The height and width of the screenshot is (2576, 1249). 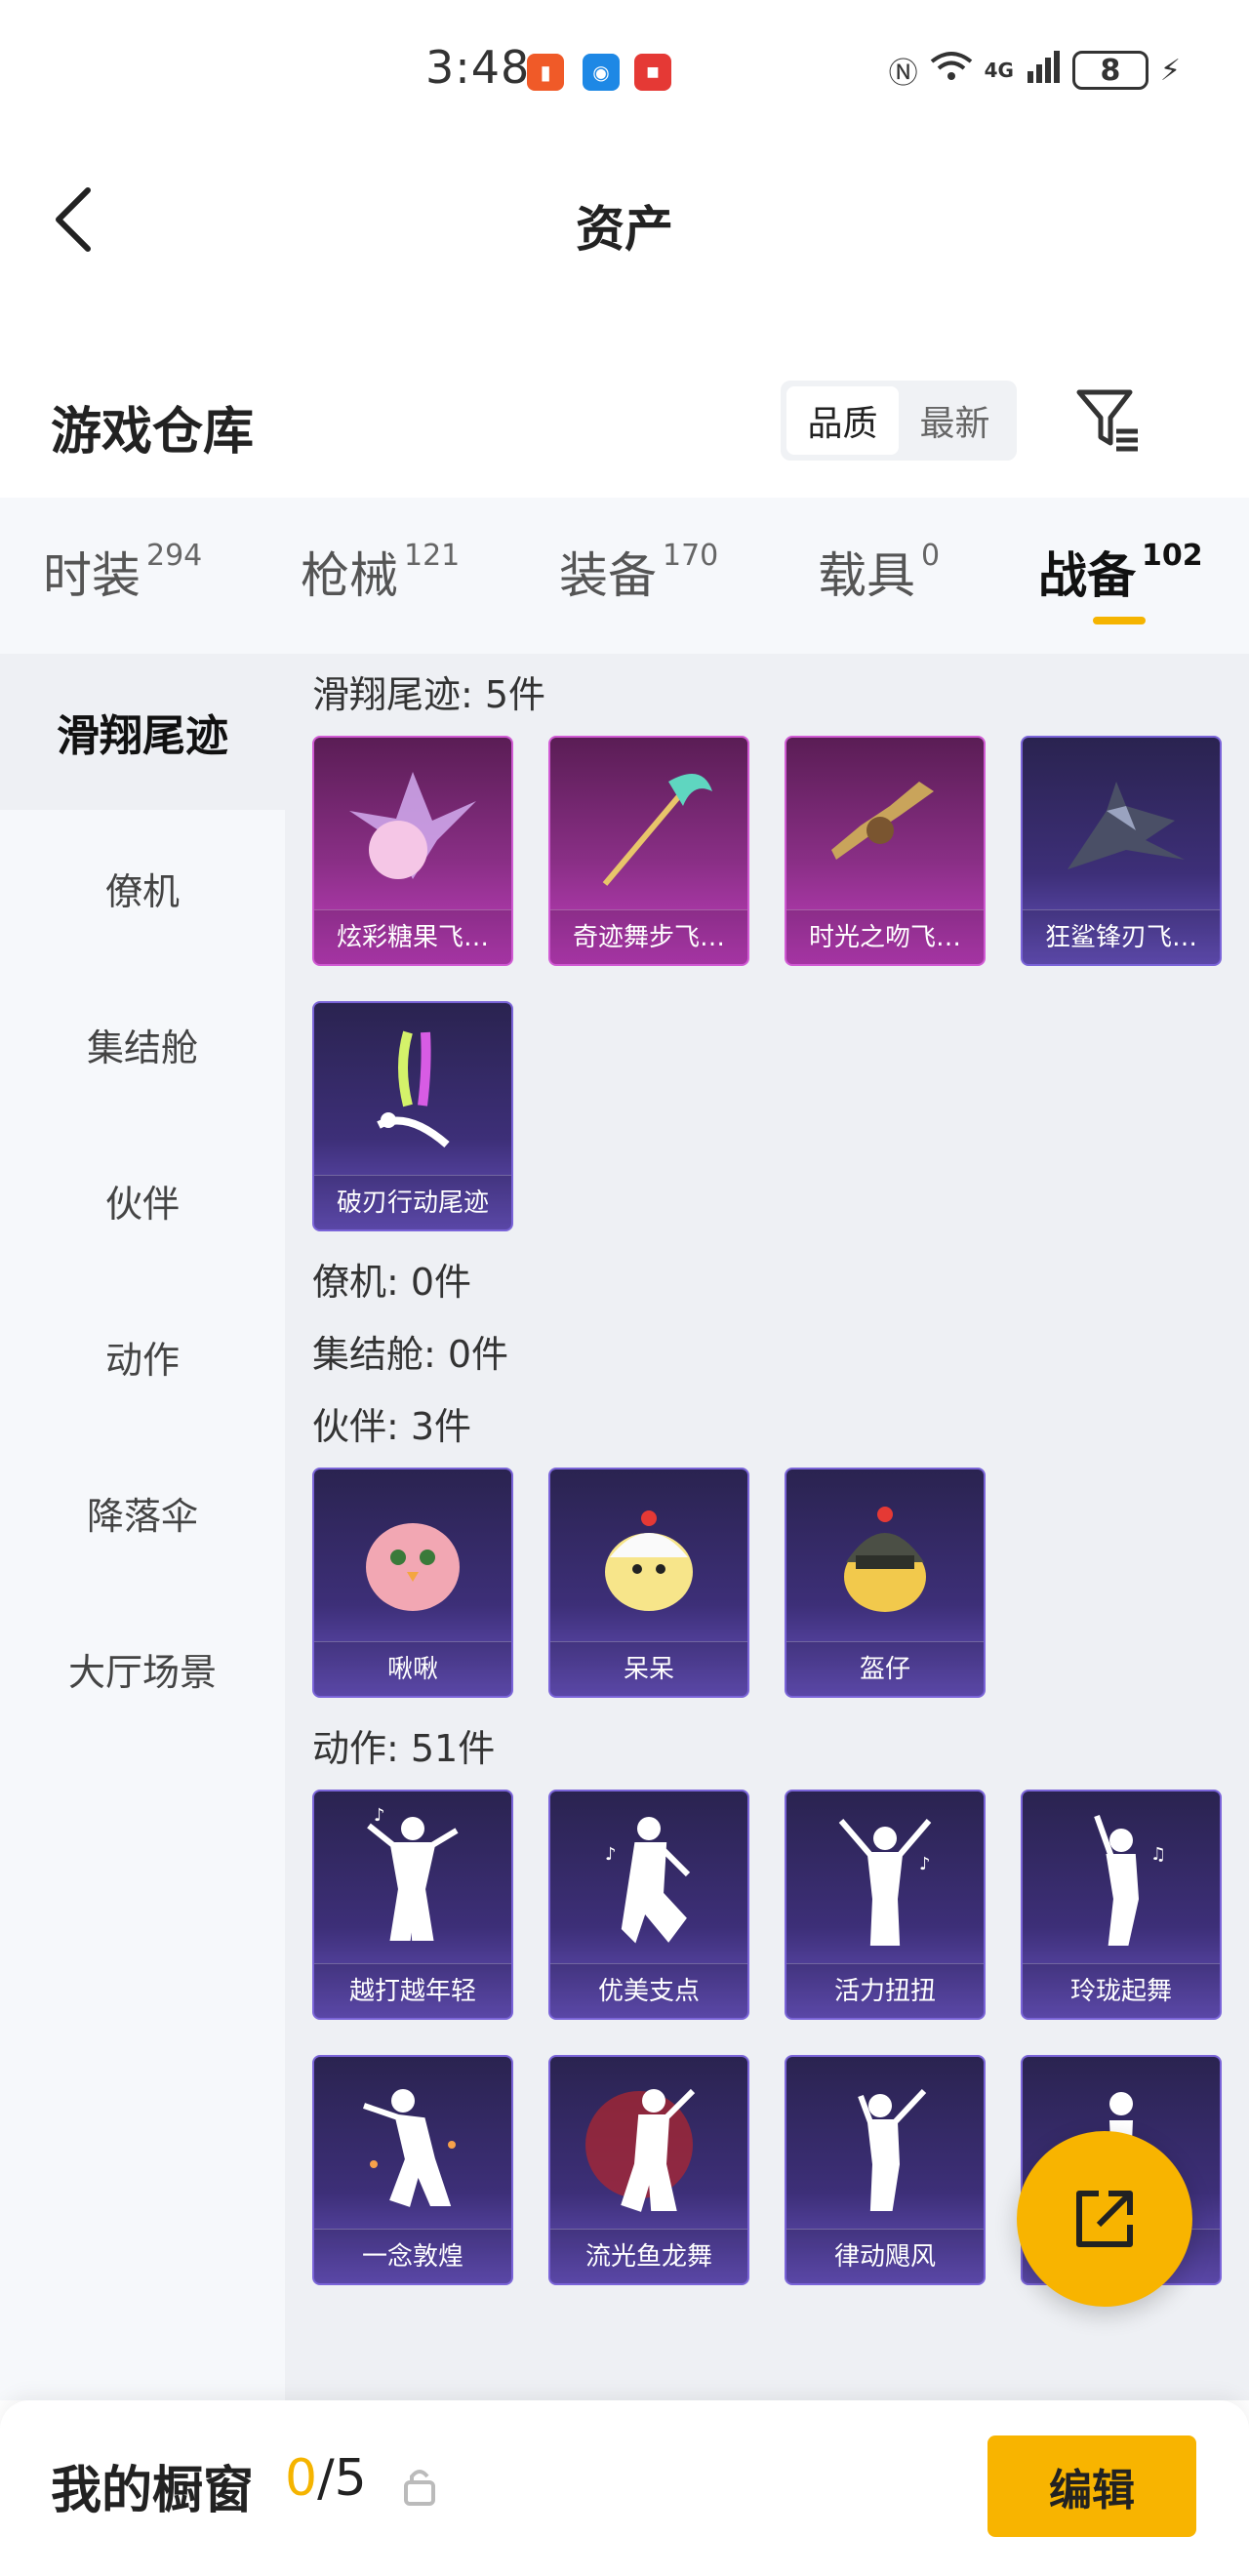 I want to click on charging-icon: ⚡, so click(x=1170, y=70).